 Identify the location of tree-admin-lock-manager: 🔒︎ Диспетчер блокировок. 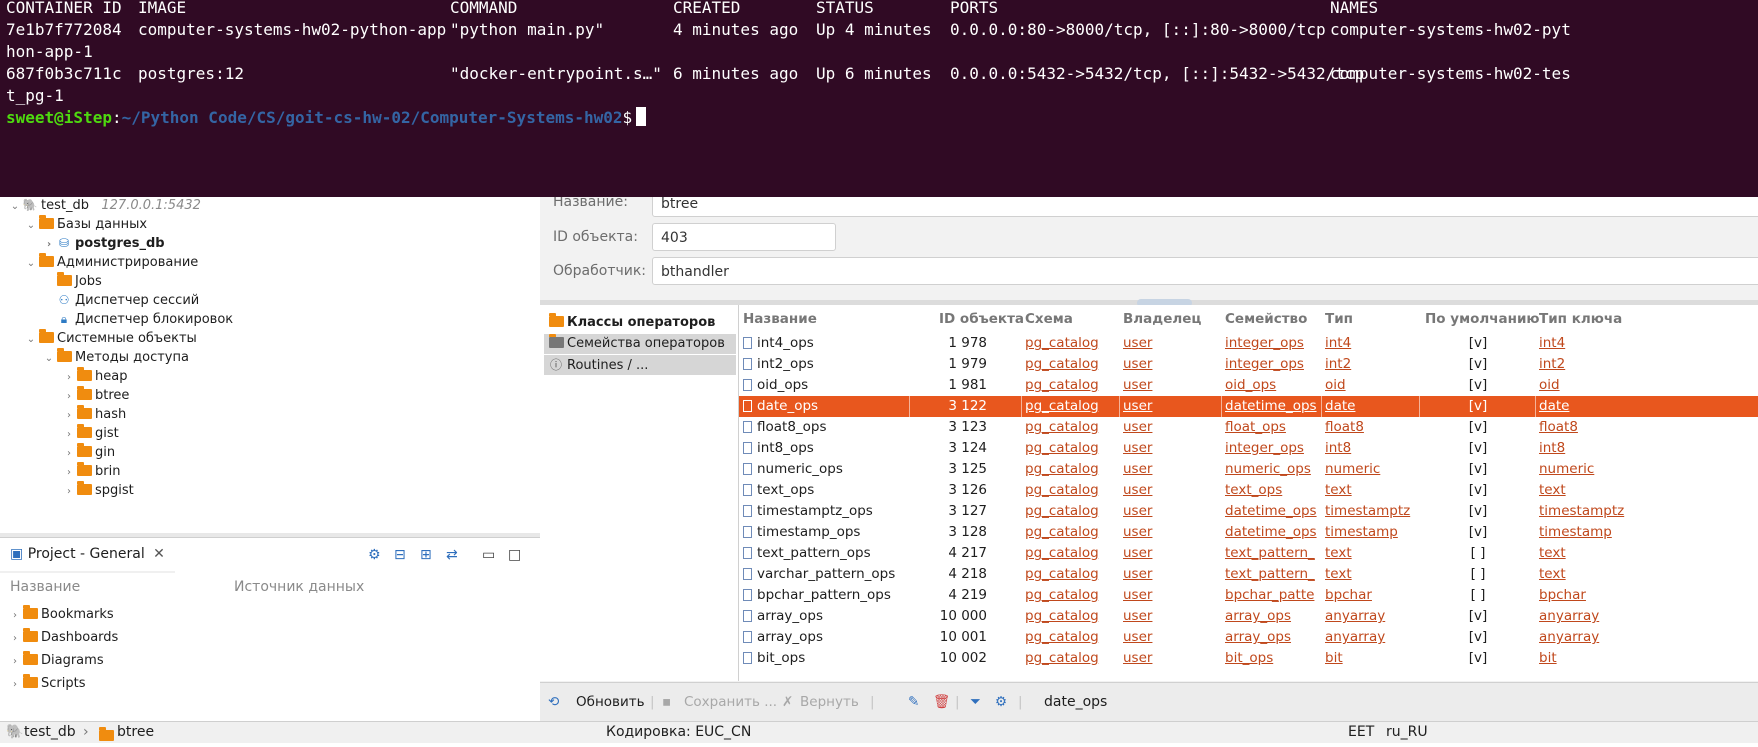
(144, 319).